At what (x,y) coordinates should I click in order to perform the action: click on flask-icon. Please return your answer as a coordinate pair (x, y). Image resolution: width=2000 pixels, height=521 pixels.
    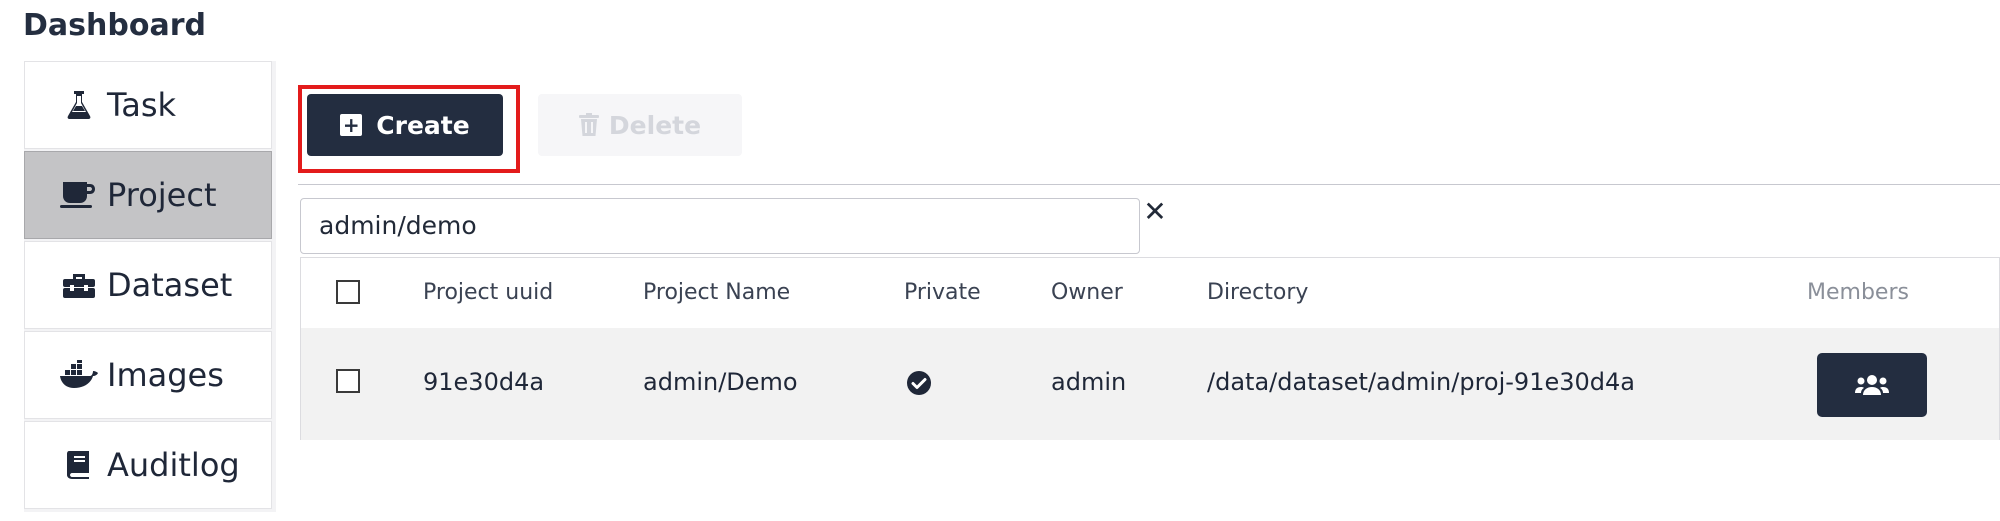
    Looking at the image, I should click on (79, 105).